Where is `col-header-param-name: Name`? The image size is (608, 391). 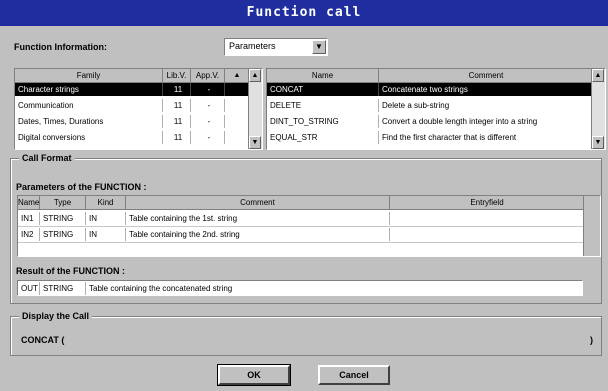 col-header-param-name: Name is located at coordinates (29, 203).